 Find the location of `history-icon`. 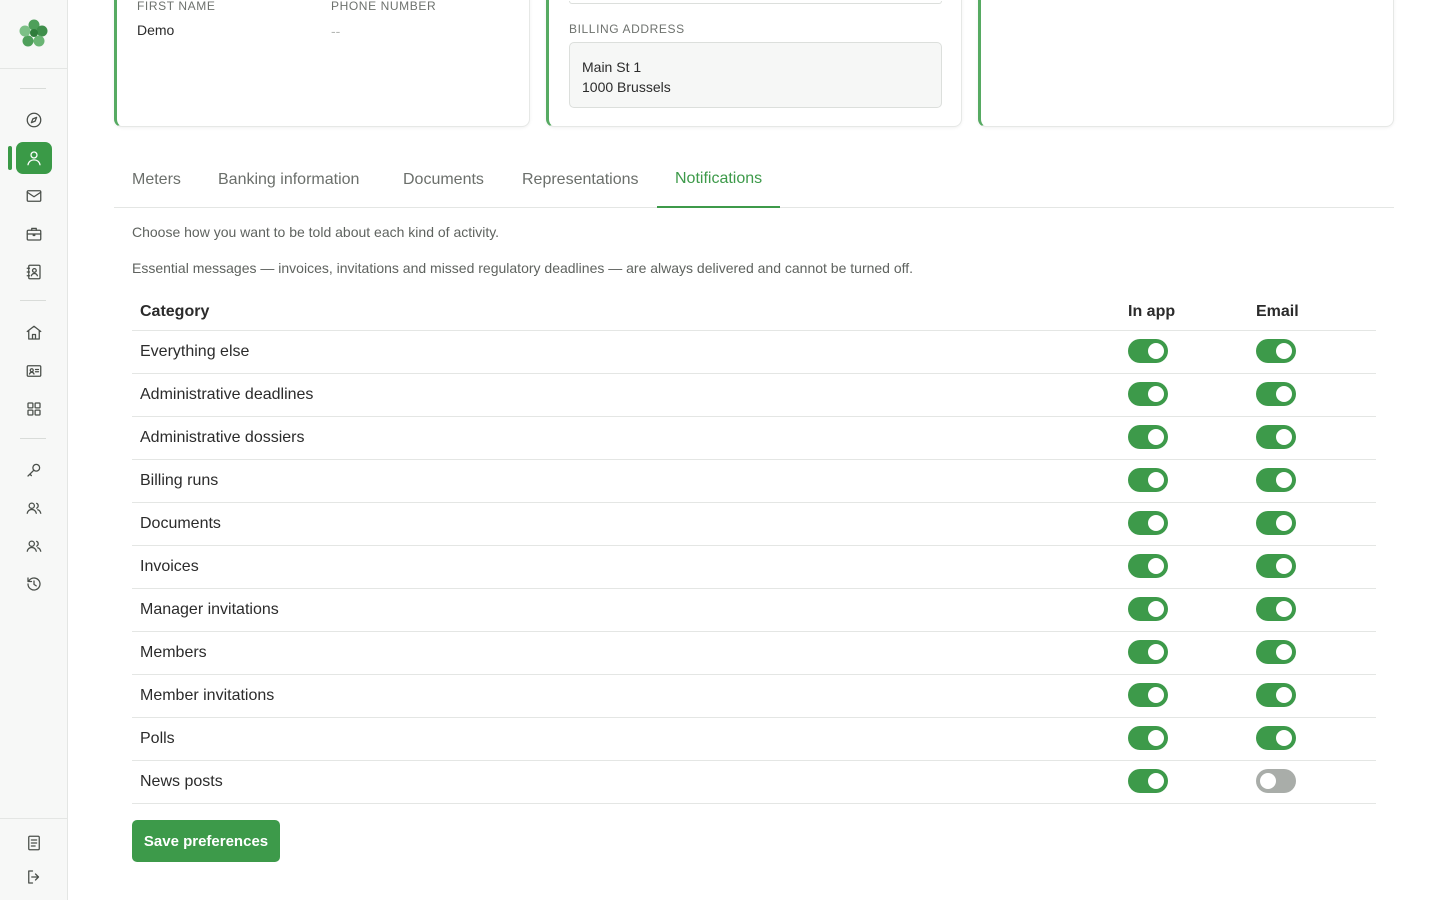

history-icon is located at coordinates (34, 584).